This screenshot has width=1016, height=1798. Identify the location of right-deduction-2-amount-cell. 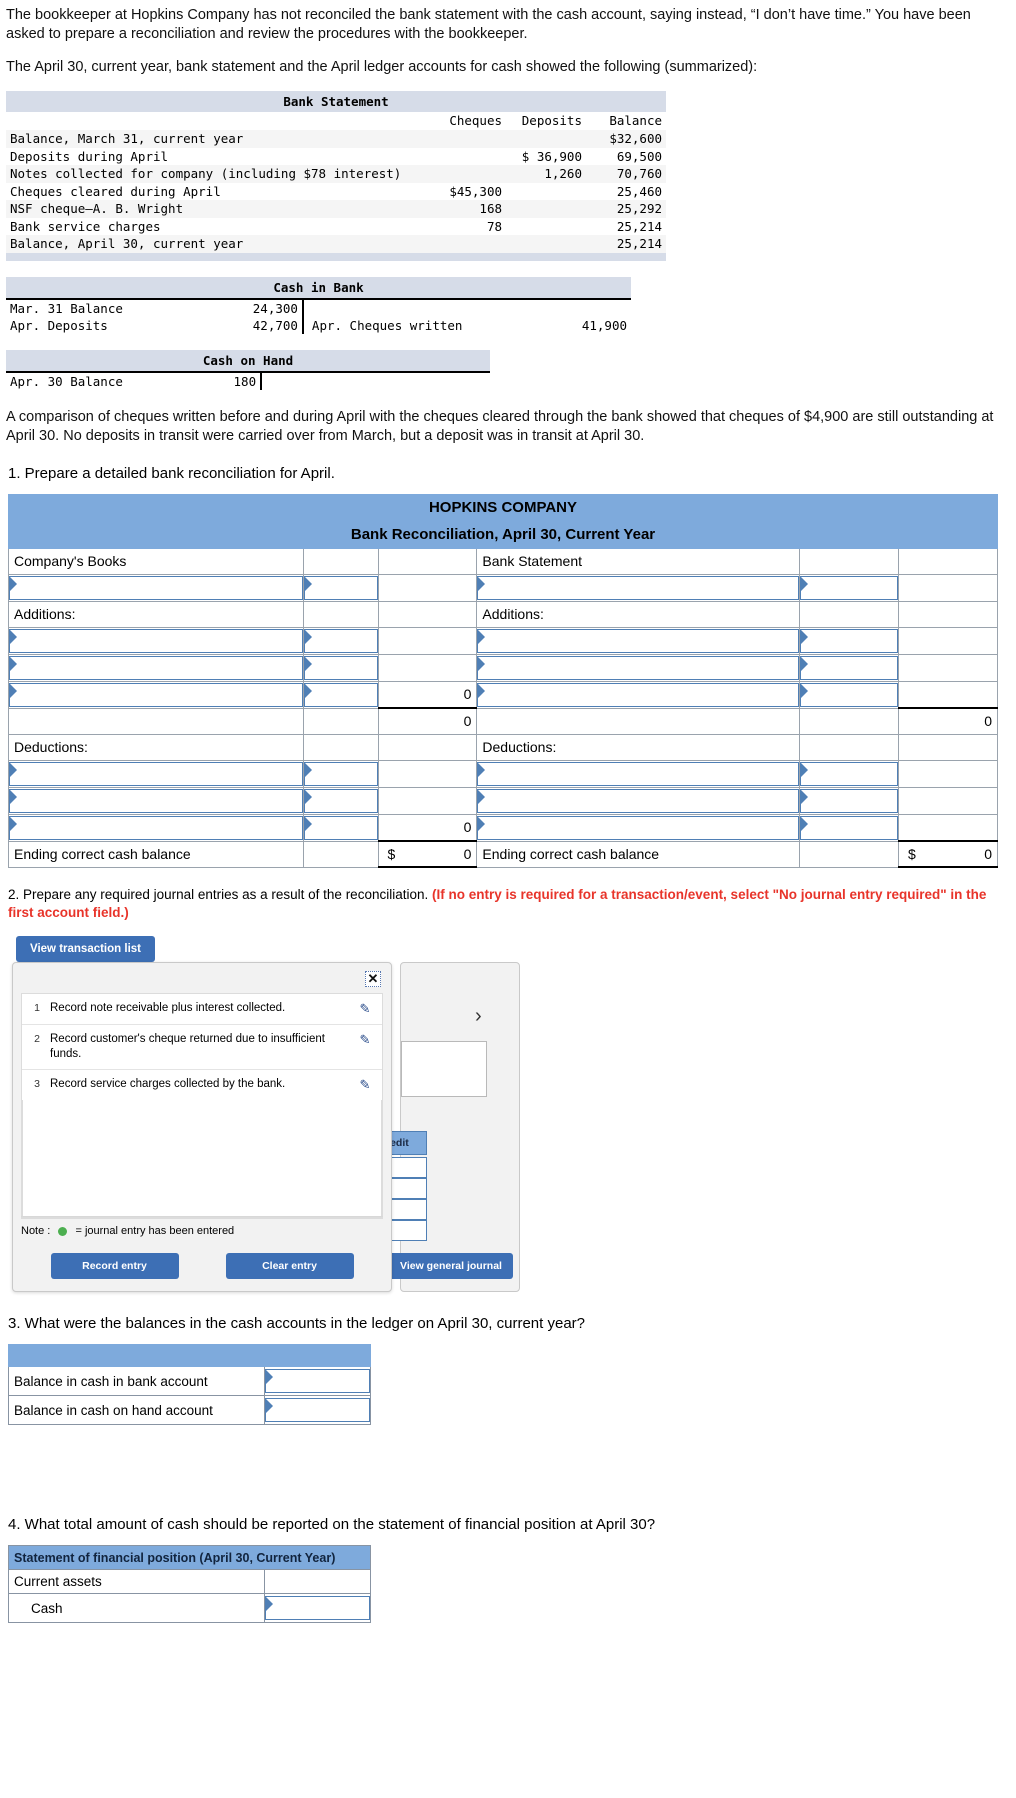
(849, 800).